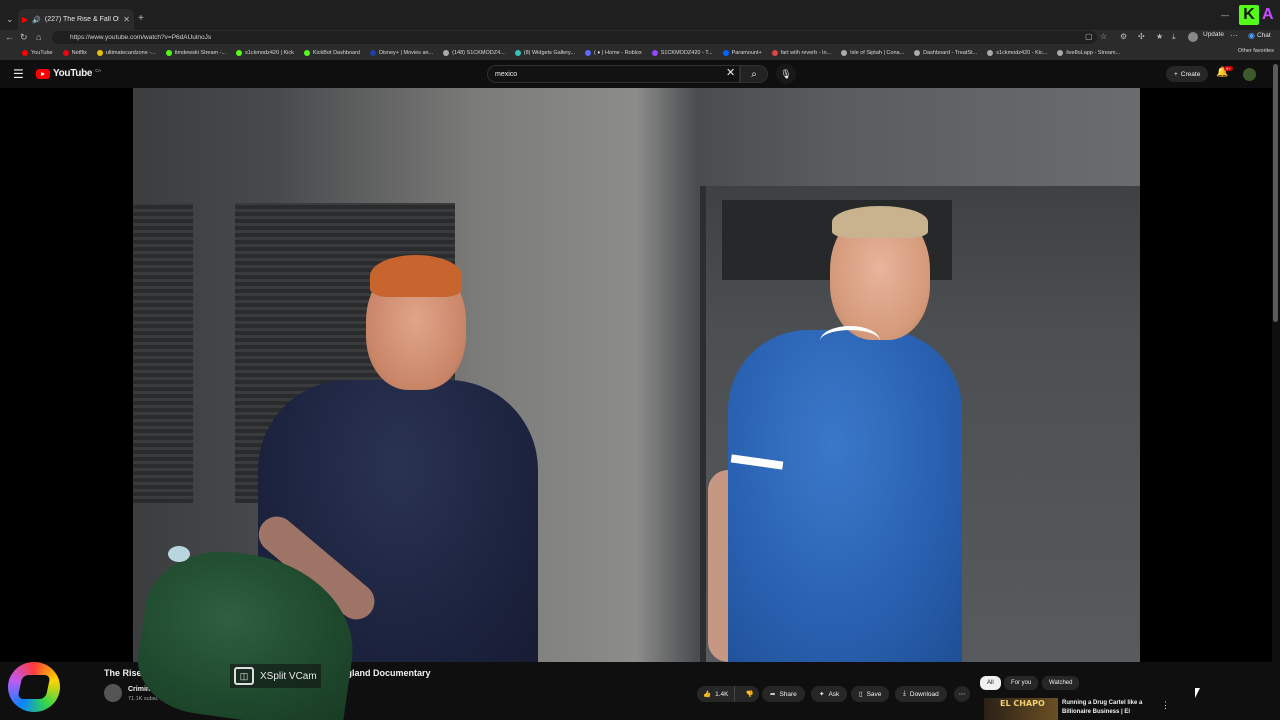 Image resolution: width=1280 pixels, height=720 pixels. Describe the element at coordinates (18, 74) in the screenshot. I see `hamburger-menu-icon: ☰` at that location.